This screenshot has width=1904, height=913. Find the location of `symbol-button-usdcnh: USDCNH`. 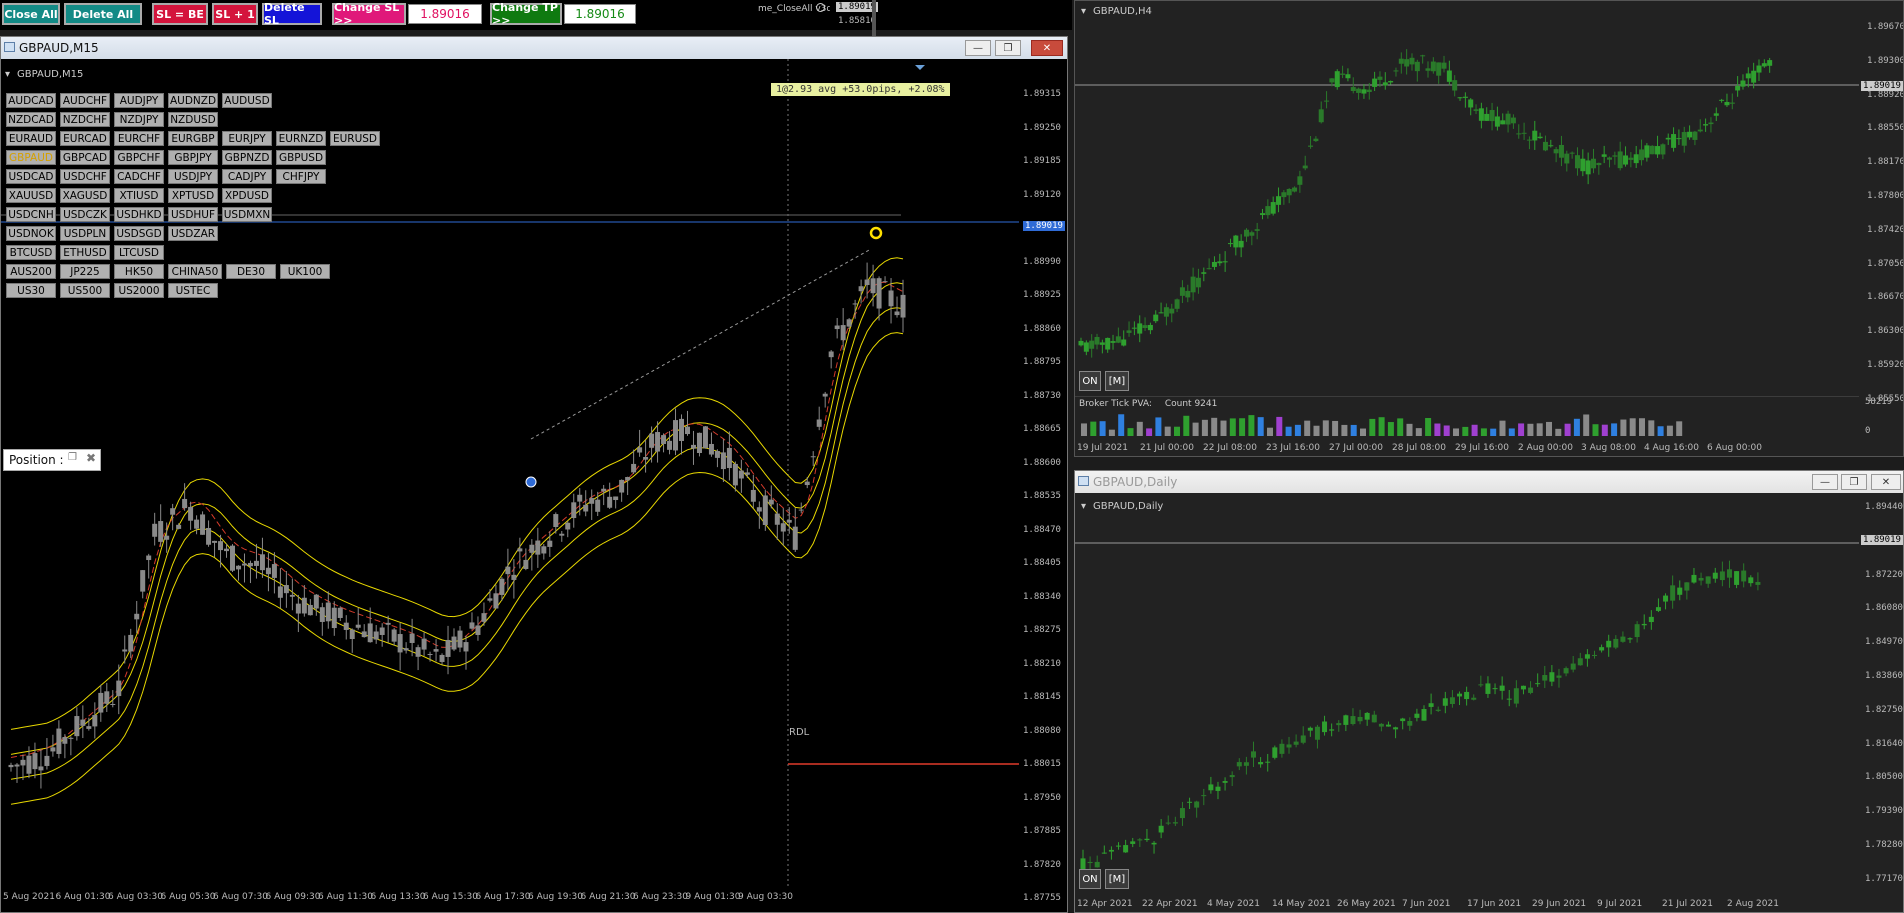

symbol-button-usdcnh: USDCNH is located at coordinates (31, 214).